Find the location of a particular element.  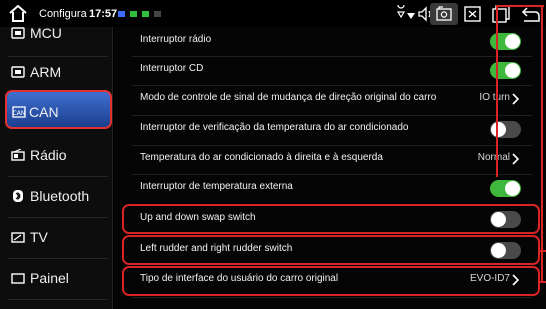

sidebar-item-label: Bluetooth is located at coordinates (60, 196).